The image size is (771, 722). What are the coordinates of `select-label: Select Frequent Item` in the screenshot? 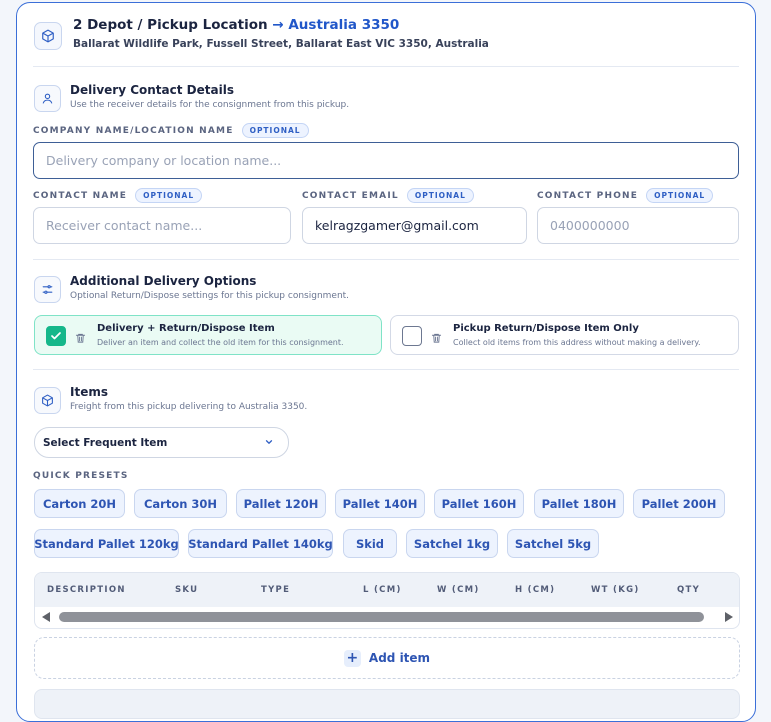 It's located at (105, 442).